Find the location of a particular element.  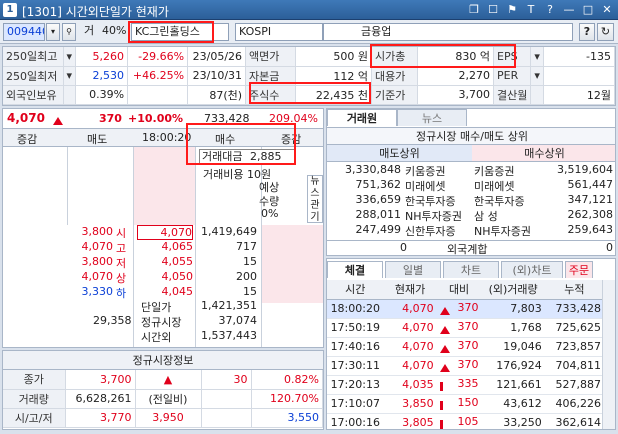

trade-tab: 일별 is located at coordinates (413, 269).